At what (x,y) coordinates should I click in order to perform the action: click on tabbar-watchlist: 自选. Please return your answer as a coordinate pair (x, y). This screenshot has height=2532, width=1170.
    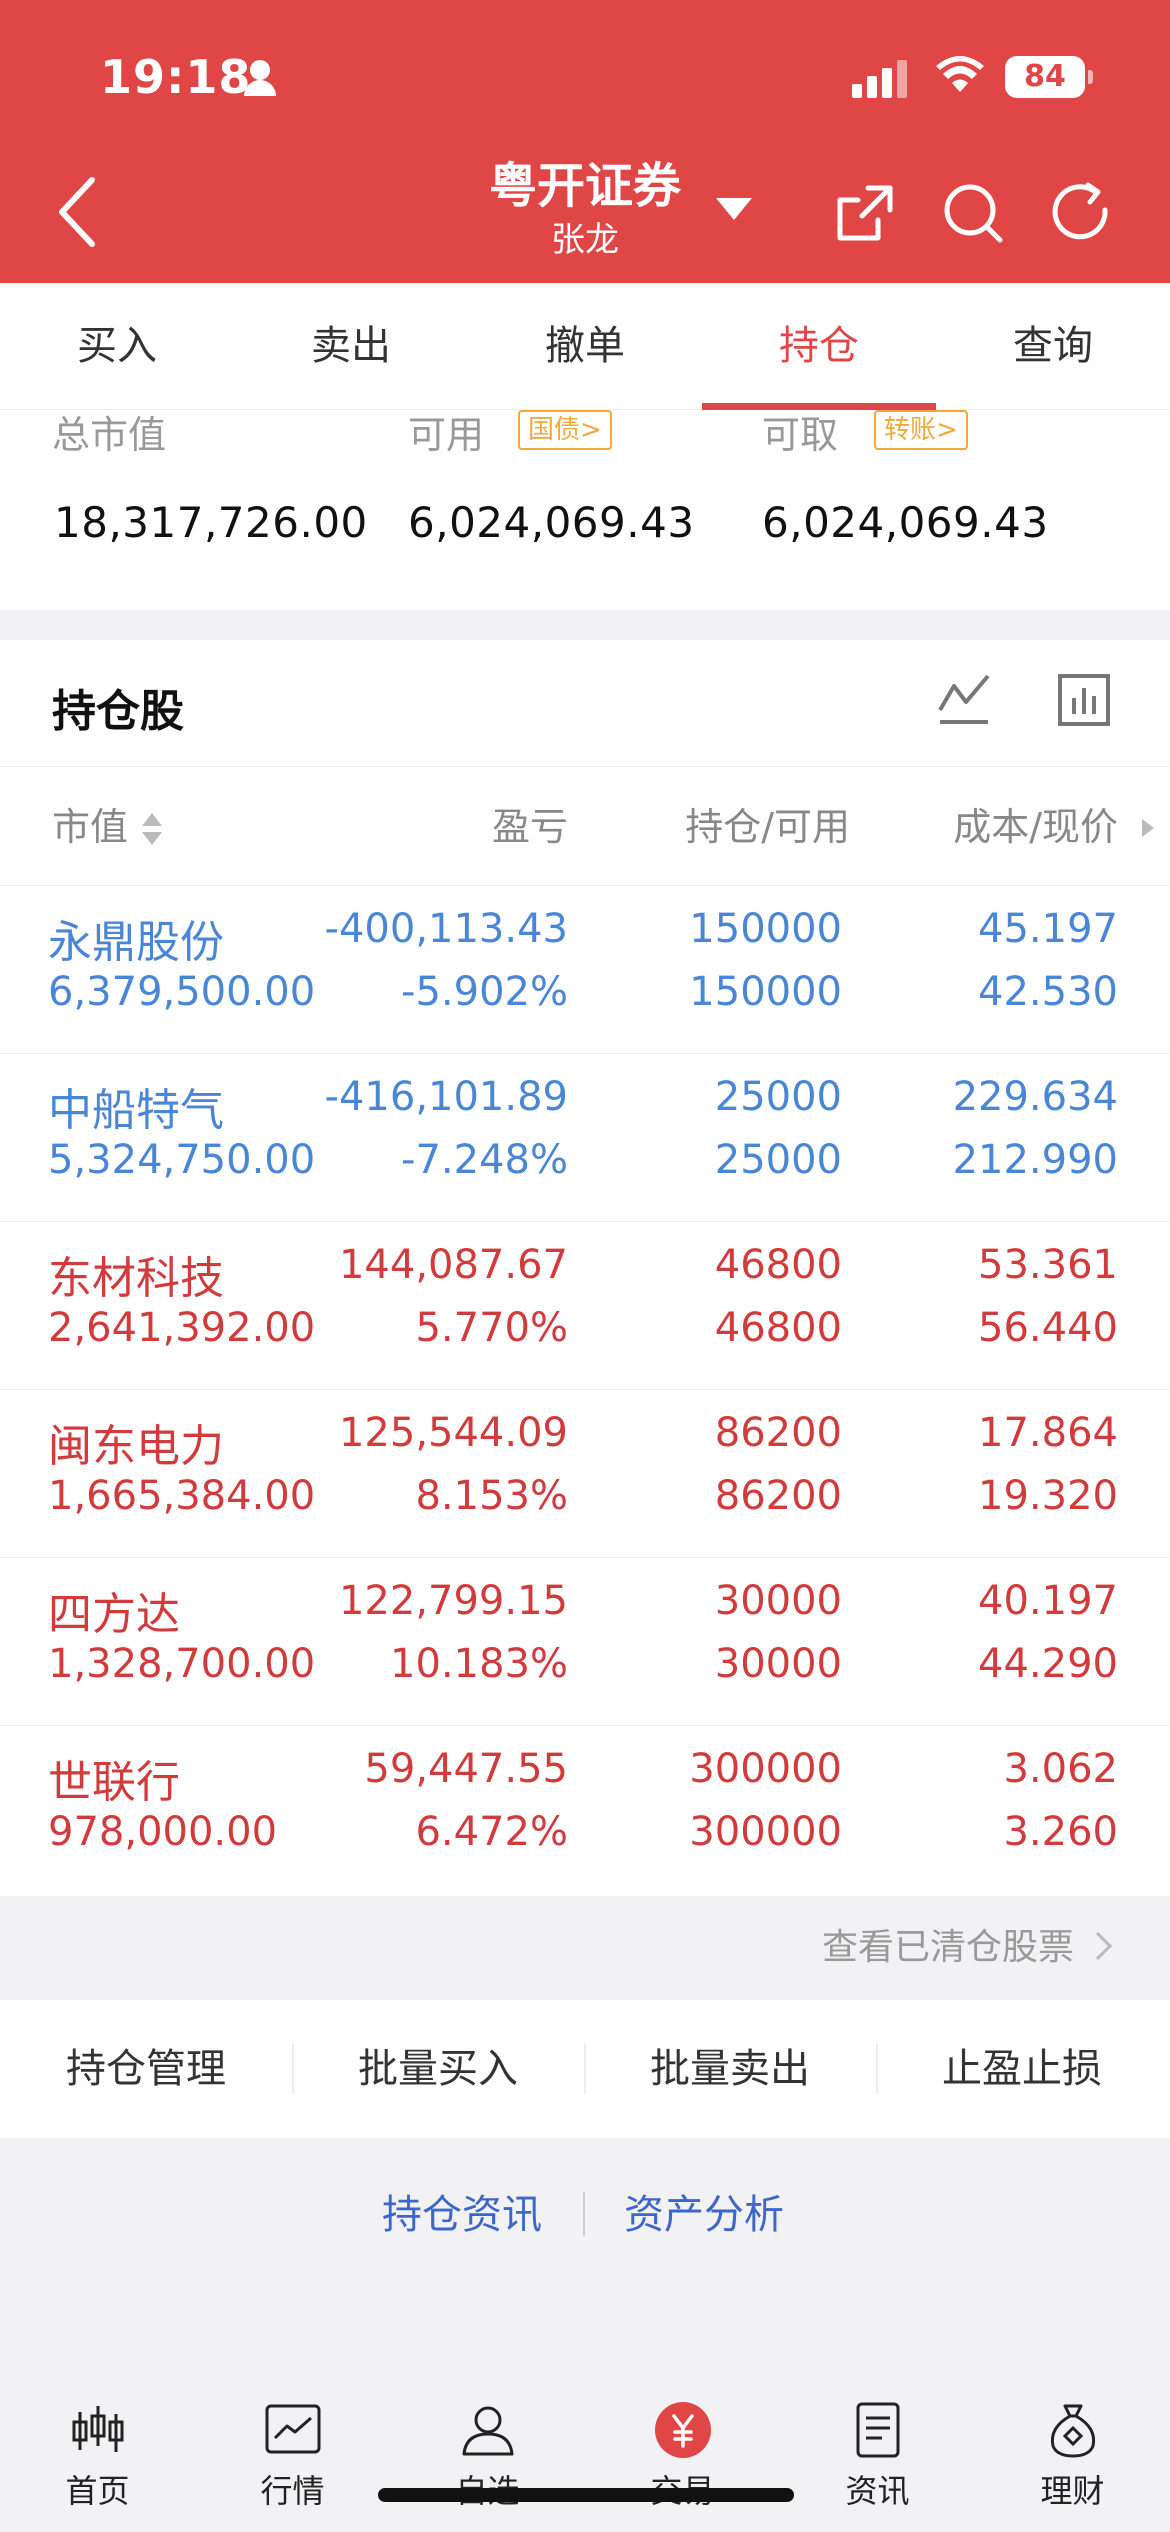
    Looking at the image, I should click on (487, 2460).